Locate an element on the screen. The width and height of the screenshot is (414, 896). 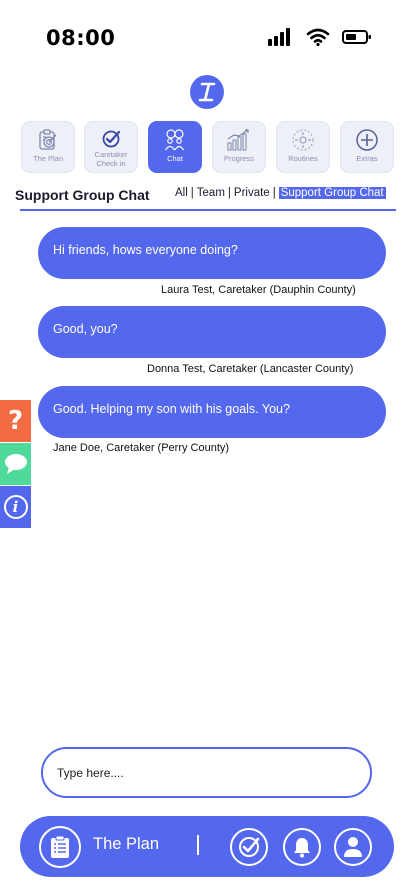
nav-tile-label: The Plan is located at coordinates (48, 158).